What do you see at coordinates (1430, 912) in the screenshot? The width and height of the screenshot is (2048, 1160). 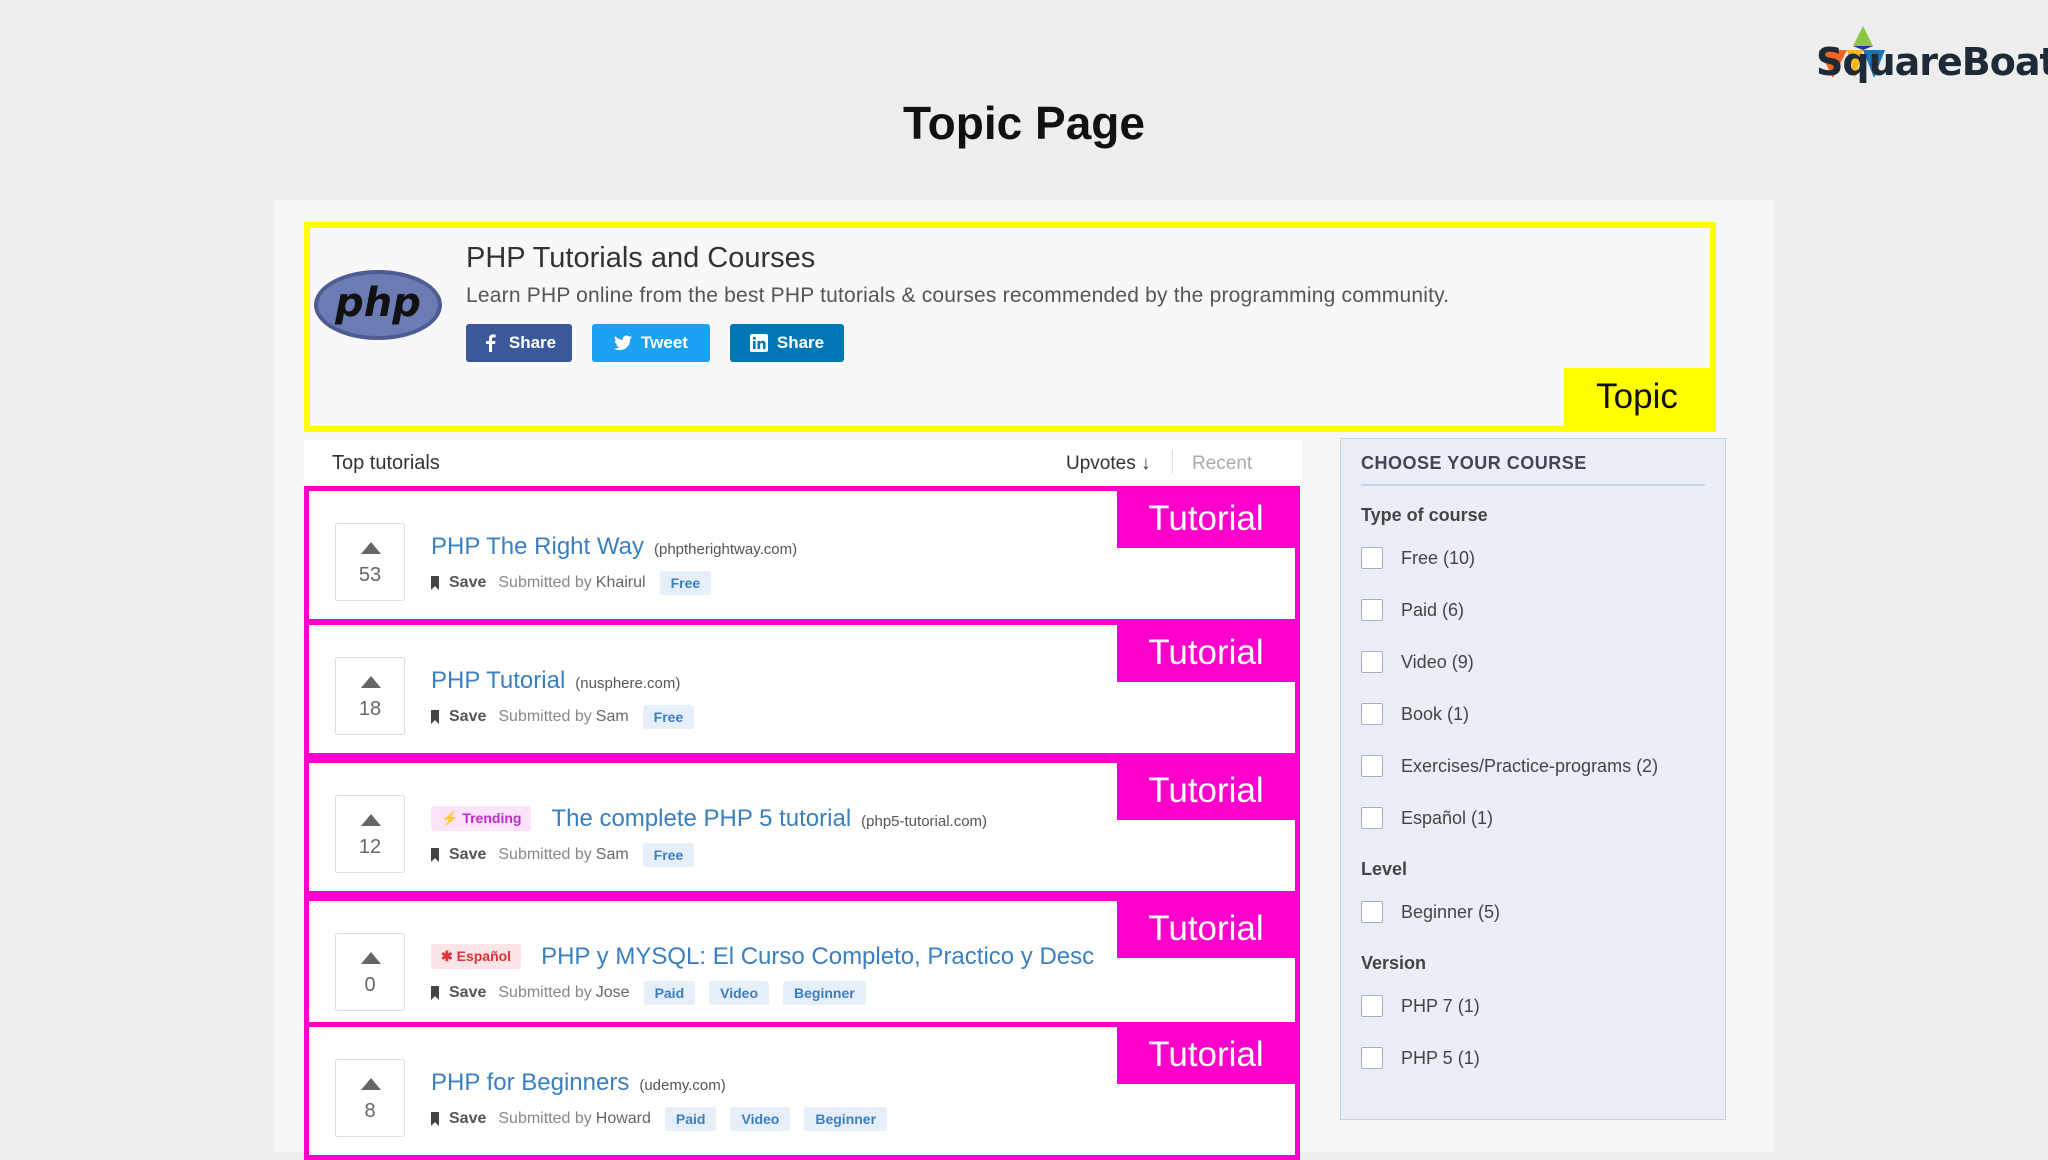 I see `filter-option: Beginner (5)` at bounding box center [1430, 912].